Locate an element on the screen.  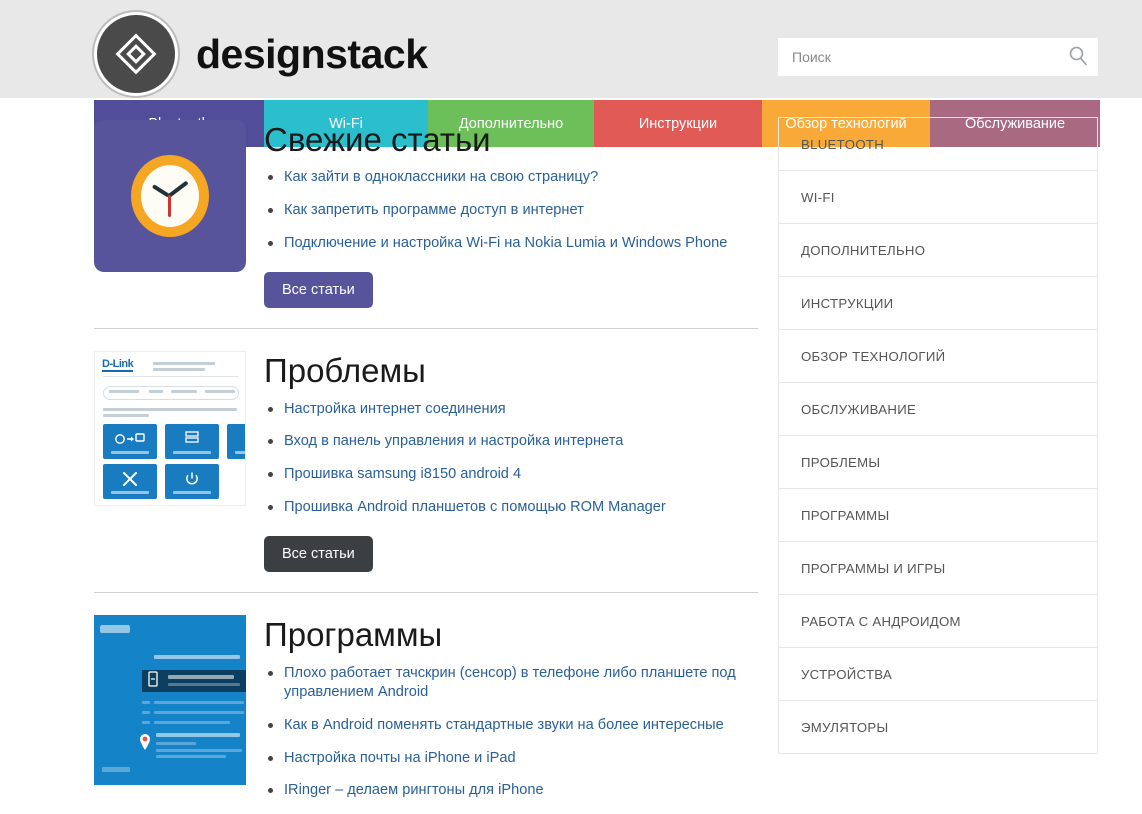
sidebar-item-7: ПРОБЛЕМЫ is located at coordinates (938, 462).